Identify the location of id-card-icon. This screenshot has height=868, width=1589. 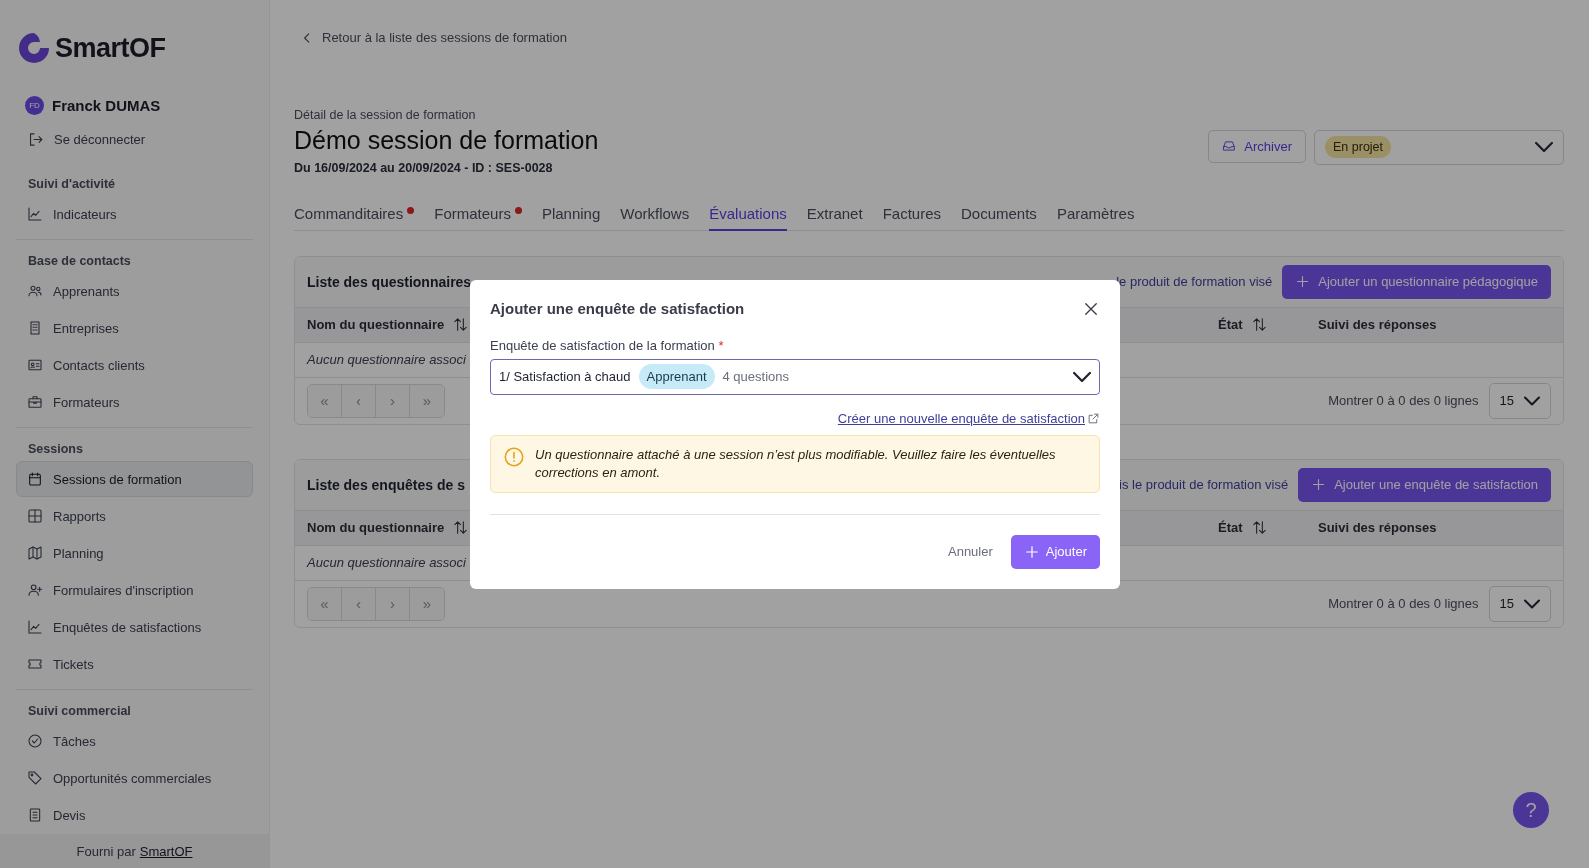
(35, 365).